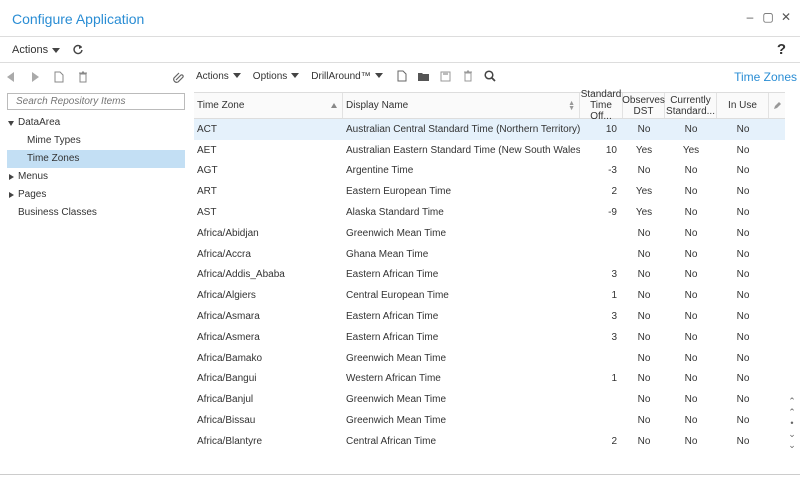 Image resolution: width=800 pixels, height=477 pixels. What do you see at coordinates (489, 316) in the screenshot?
I see `table-row: Africa/Asmara Eastern African Time 3 No No No` at bounding box center [489, 316].